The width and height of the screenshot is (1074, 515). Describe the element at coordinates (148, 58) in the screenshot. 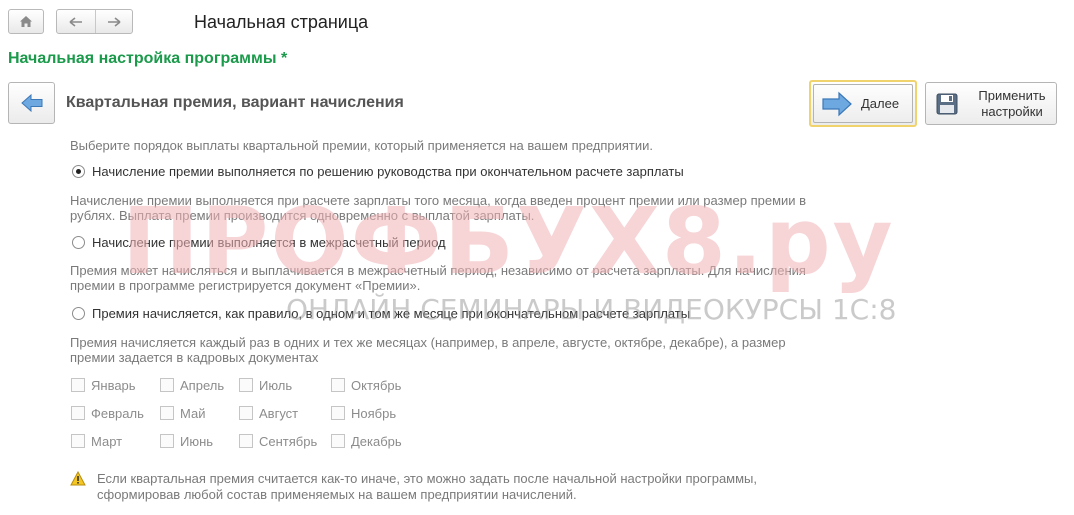

I see `setup-title: Начальная настройка программы *` at that location.